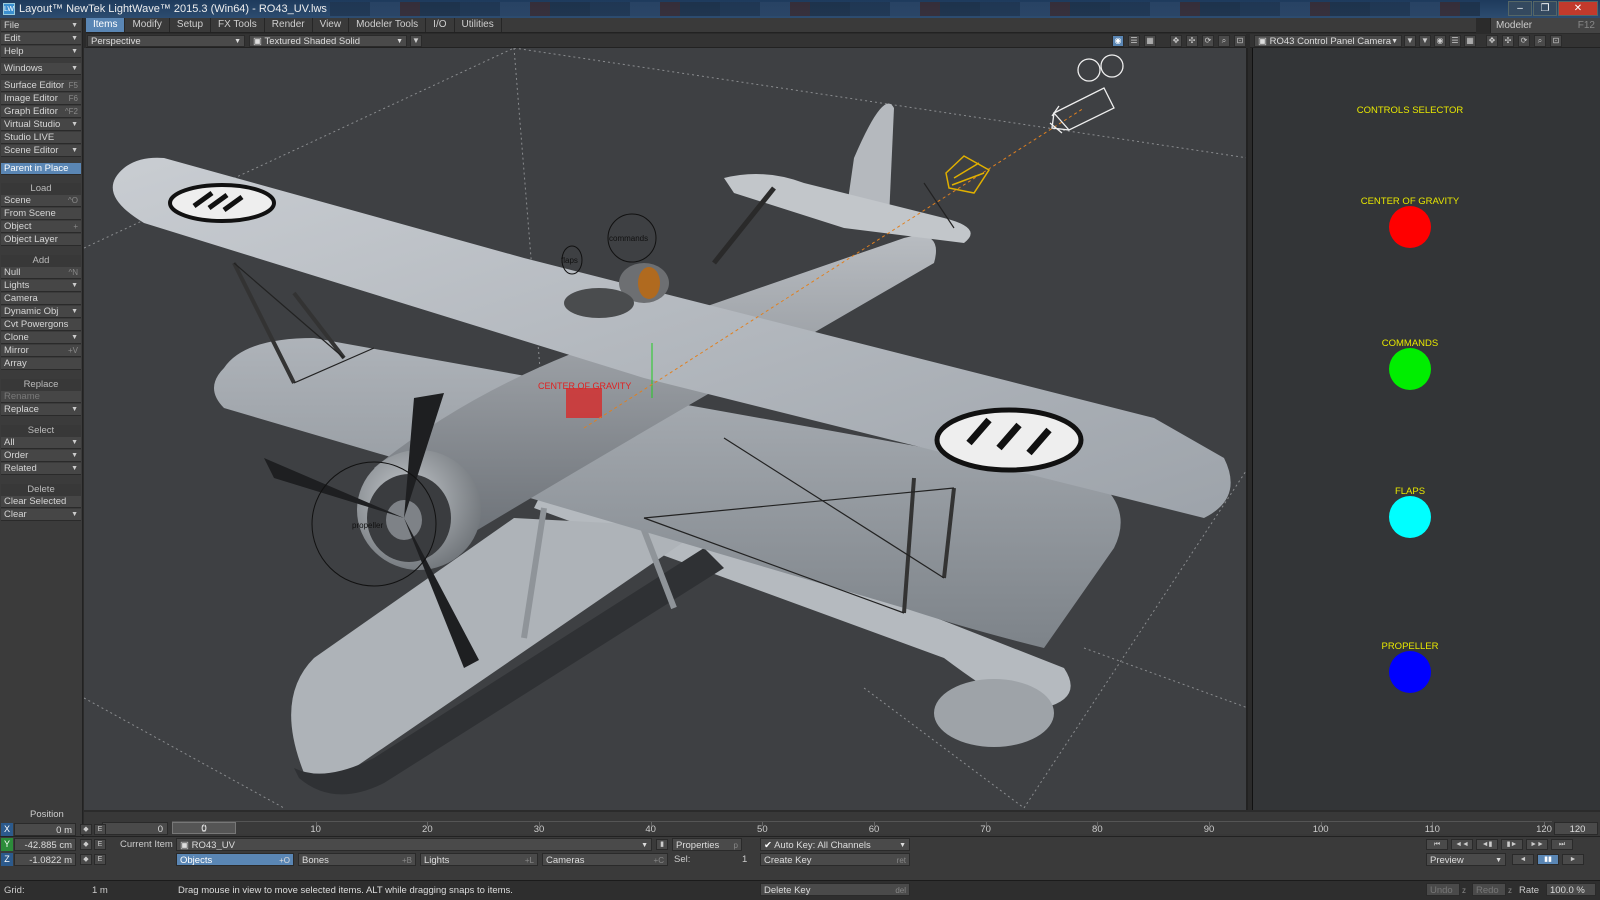 This screenshot has width=1600, height=900. I want to click on redo-button: Redo, so click(1489, 889).